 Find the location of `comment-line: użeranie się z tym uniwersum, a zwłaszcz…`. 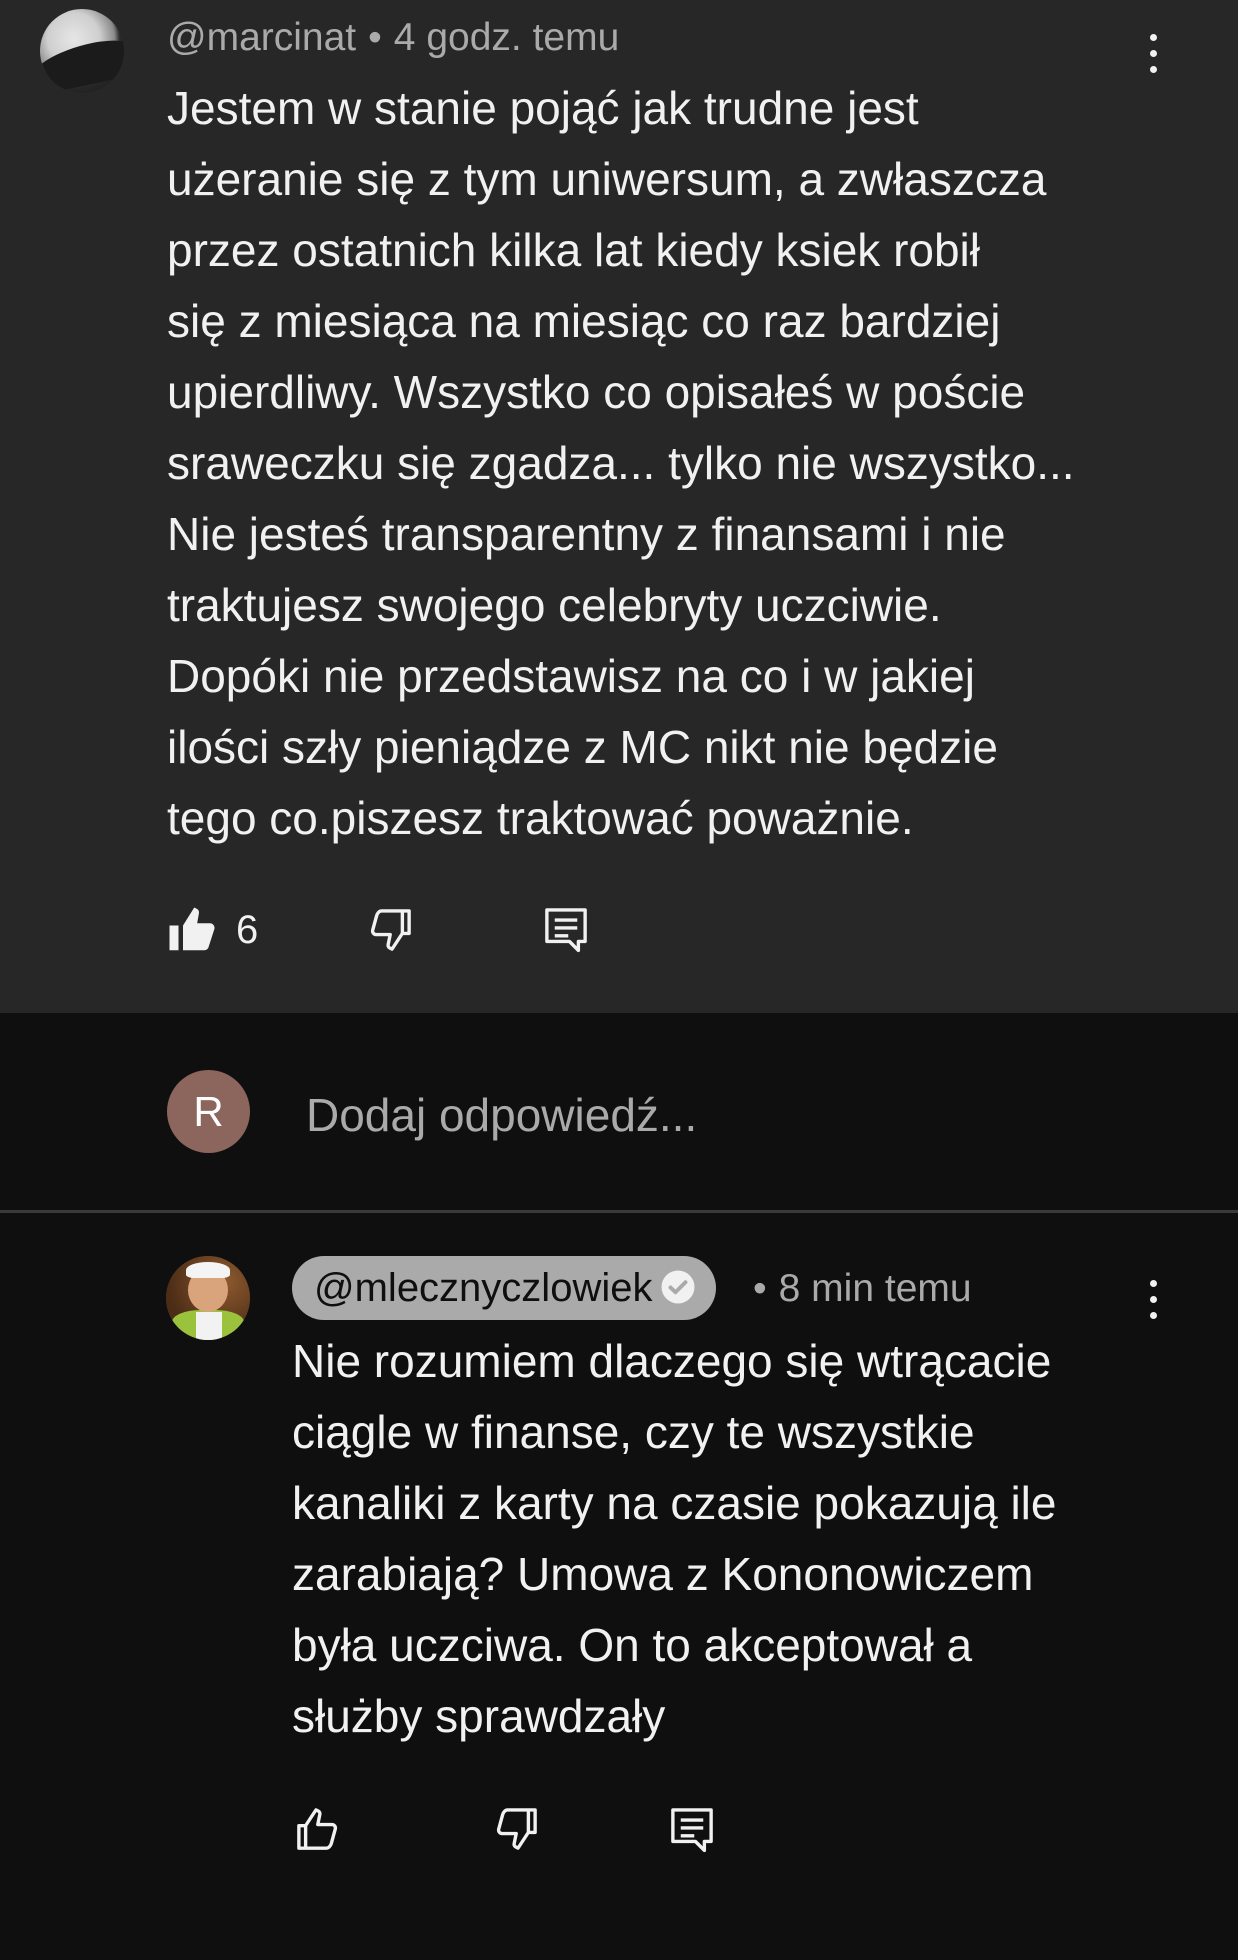

comment-line: użeranie się z tym uniwersum, a zwłaszcz… is located at coordinates (607, 179).